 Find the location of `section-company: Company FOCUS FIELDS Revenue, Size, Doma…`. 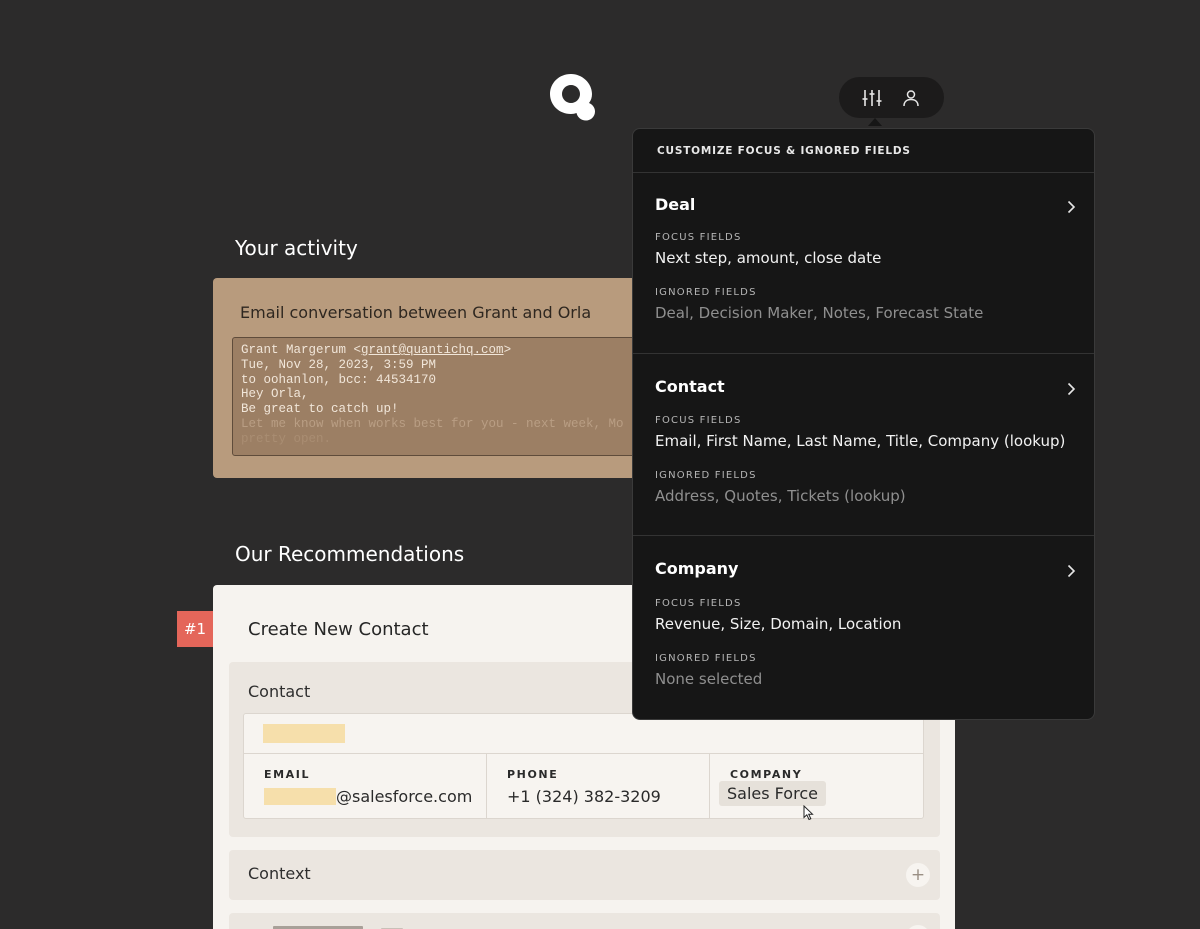

section-company: Company FOCUS FIELDS Revenue, Size, Doma… is located at coordinates (863, 627).